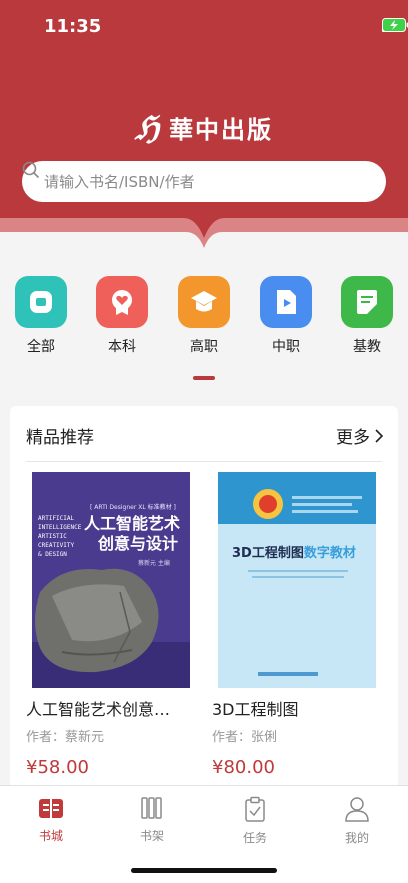 The image size is (408, 883). I want to click on book-item: 3D工程制图数字教材 3D工程制图 作者：张俐 ¥80.00, so click(297, 625).